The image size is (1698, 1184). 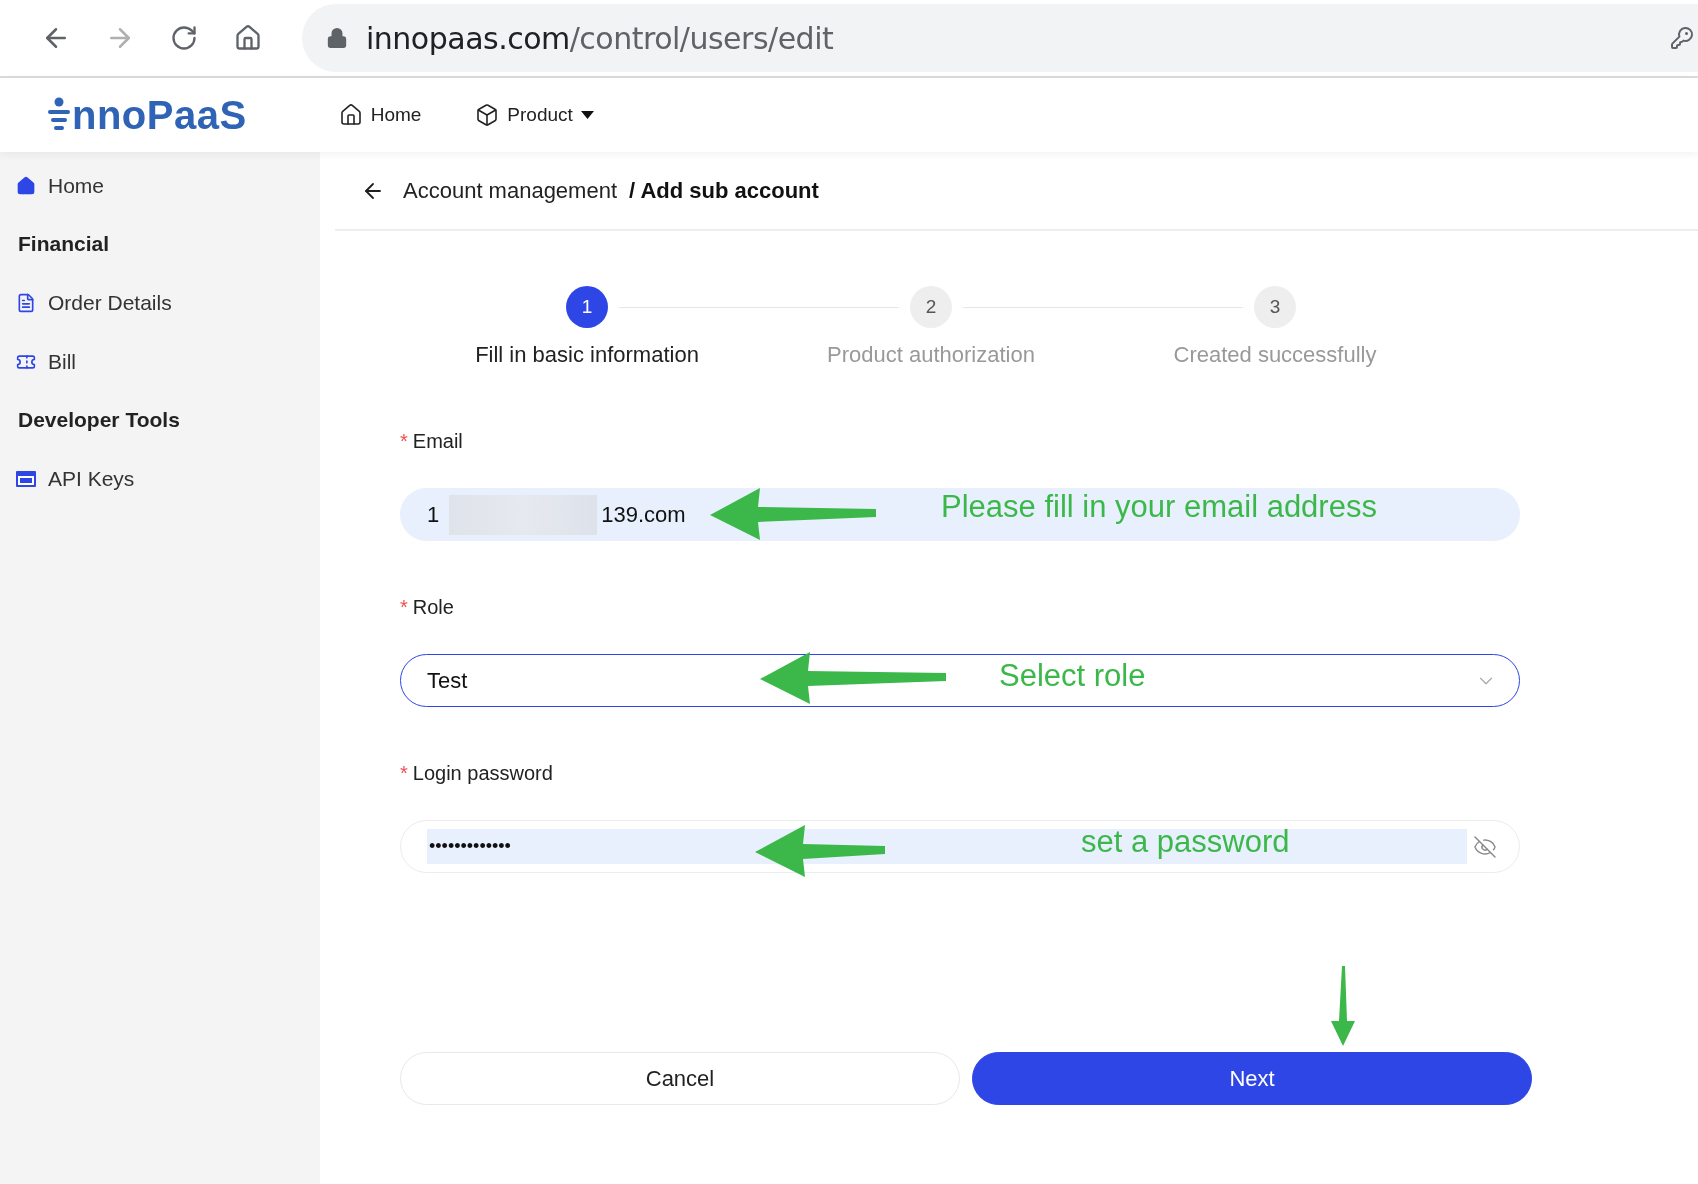 I want to click on reload-icon, so click(x=184, y=38).